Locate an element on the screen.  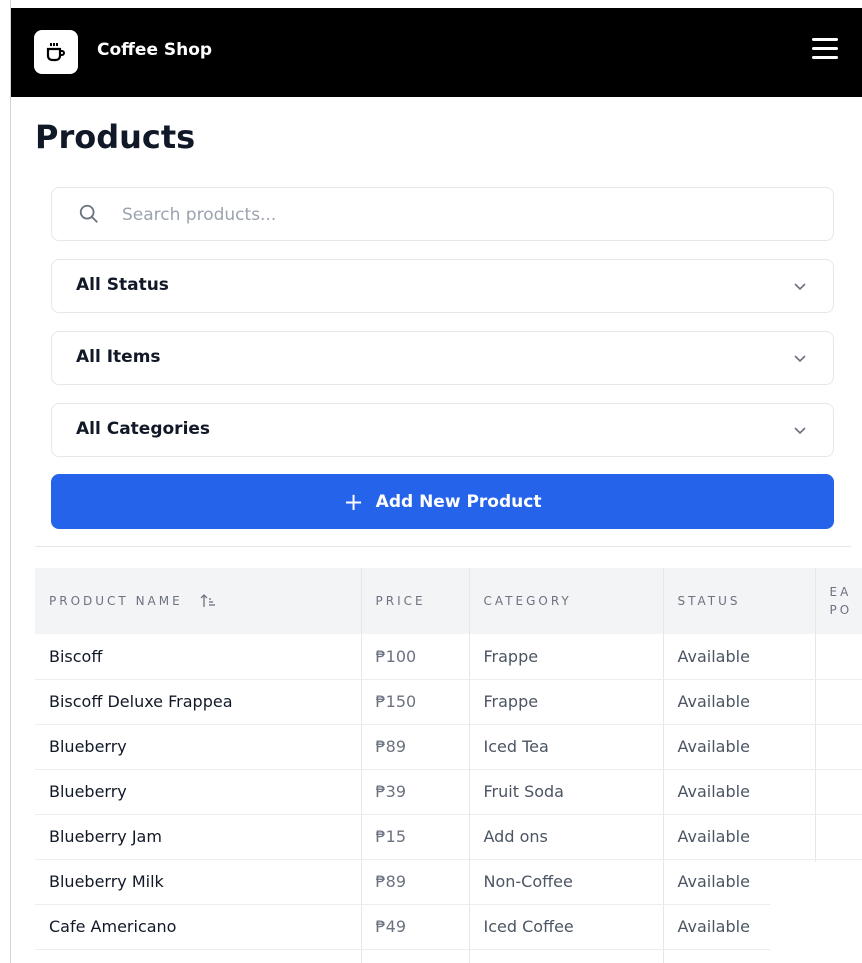
table-header-row: PRODUCT NAME PRICE CATEGORY STATUS EA PO is located at coordinates (448, 601).